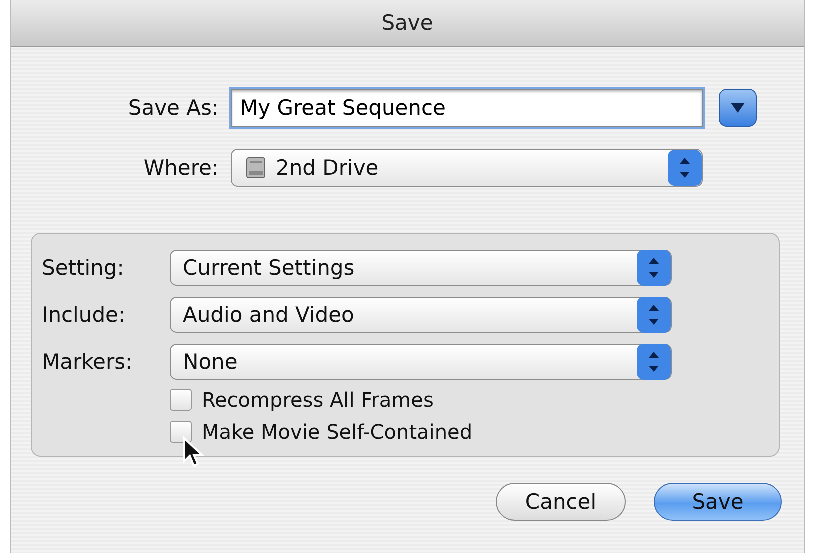 This screenshot has height=553, width=815. What do you see at coordinates (718, 502) in the screenshot?
I see `save-button: Save` at bounding box center [718, 502].